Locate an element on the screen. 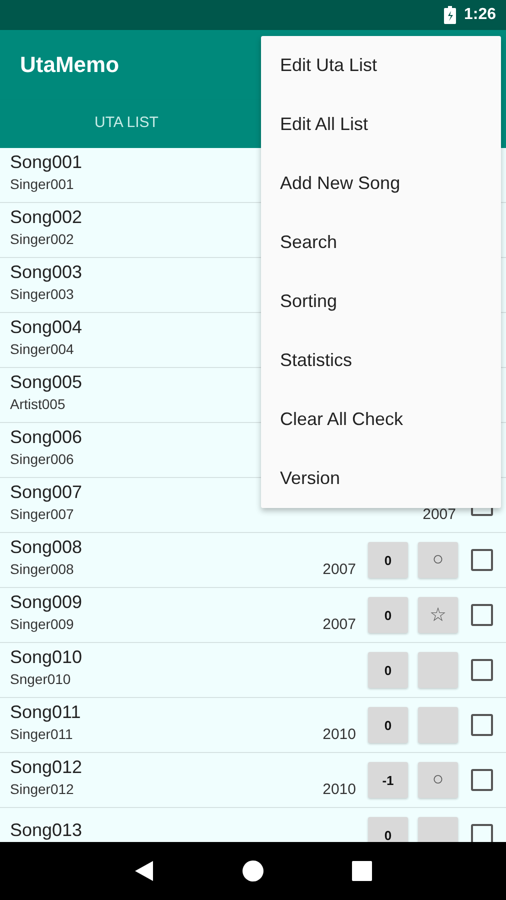 The height and width of the screenshot is (900, 506). status-time: 1:26 is located at coordinates (480, 15).